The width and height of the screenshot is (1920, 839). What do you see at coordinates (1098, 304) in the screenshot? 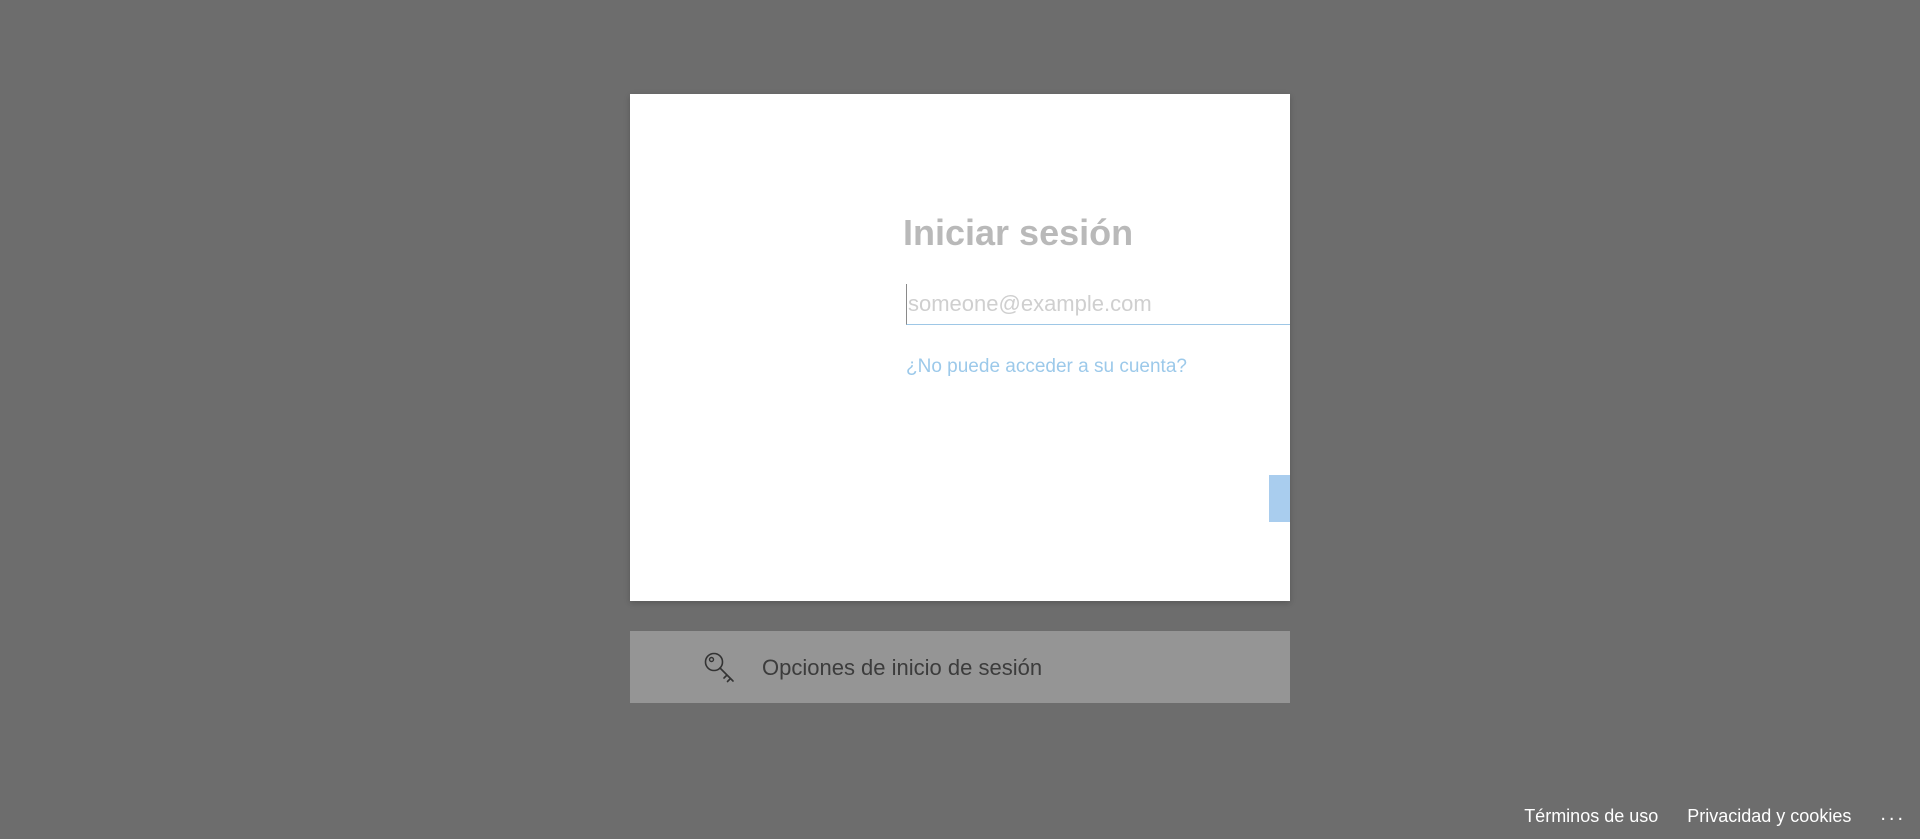
I see `email-field` at bounding box center [1098, 304].